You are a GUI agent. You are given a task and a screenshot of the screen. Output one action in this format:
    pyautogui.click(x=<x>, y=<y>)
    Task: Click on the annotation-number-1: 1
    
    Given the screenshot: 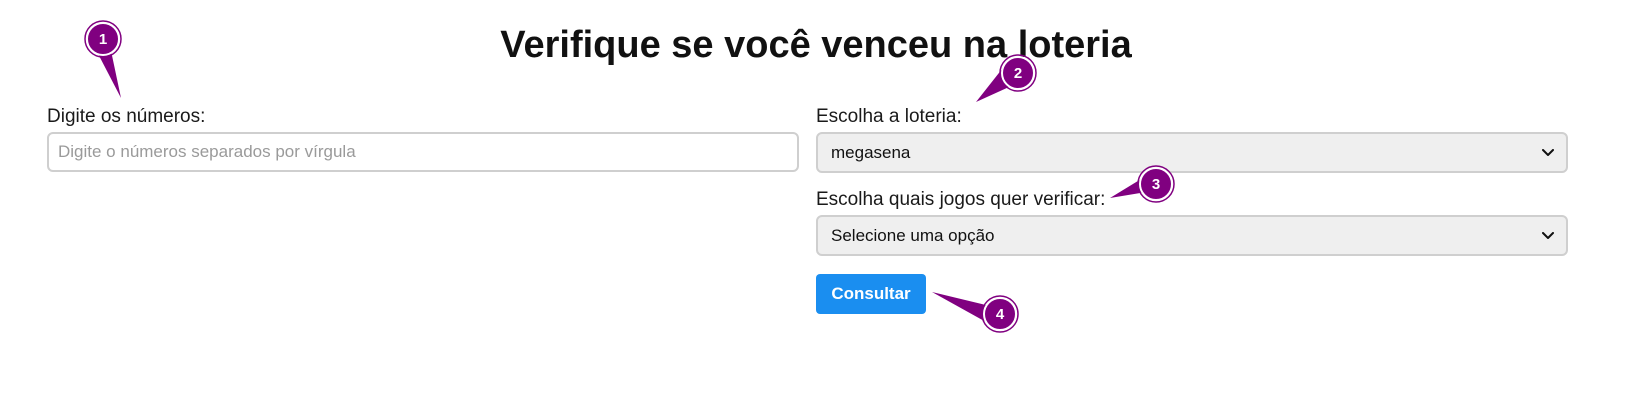 What is the action you would take?
    pyautogui.click(x=103, y=39)
    